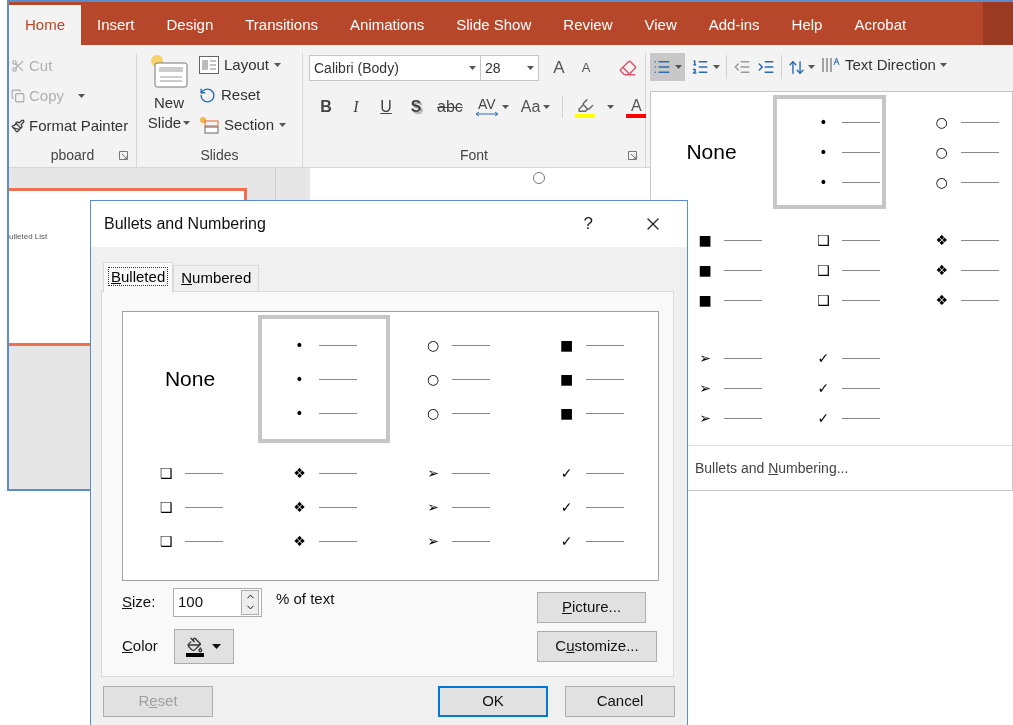  I want to click on new-slide-icon, so click(169, 71).